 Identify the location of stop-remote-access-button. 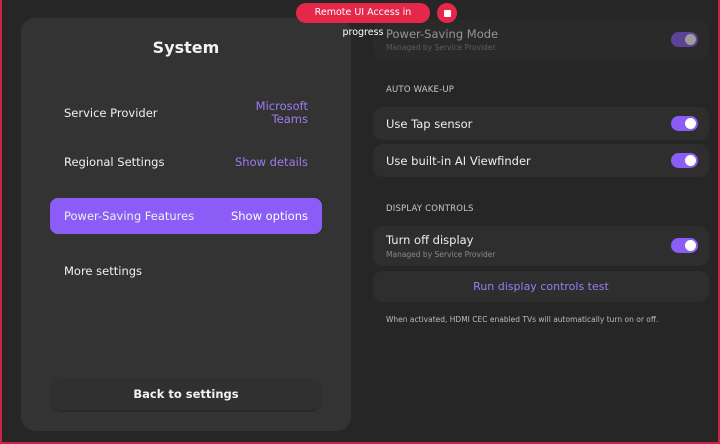
(447, 13).